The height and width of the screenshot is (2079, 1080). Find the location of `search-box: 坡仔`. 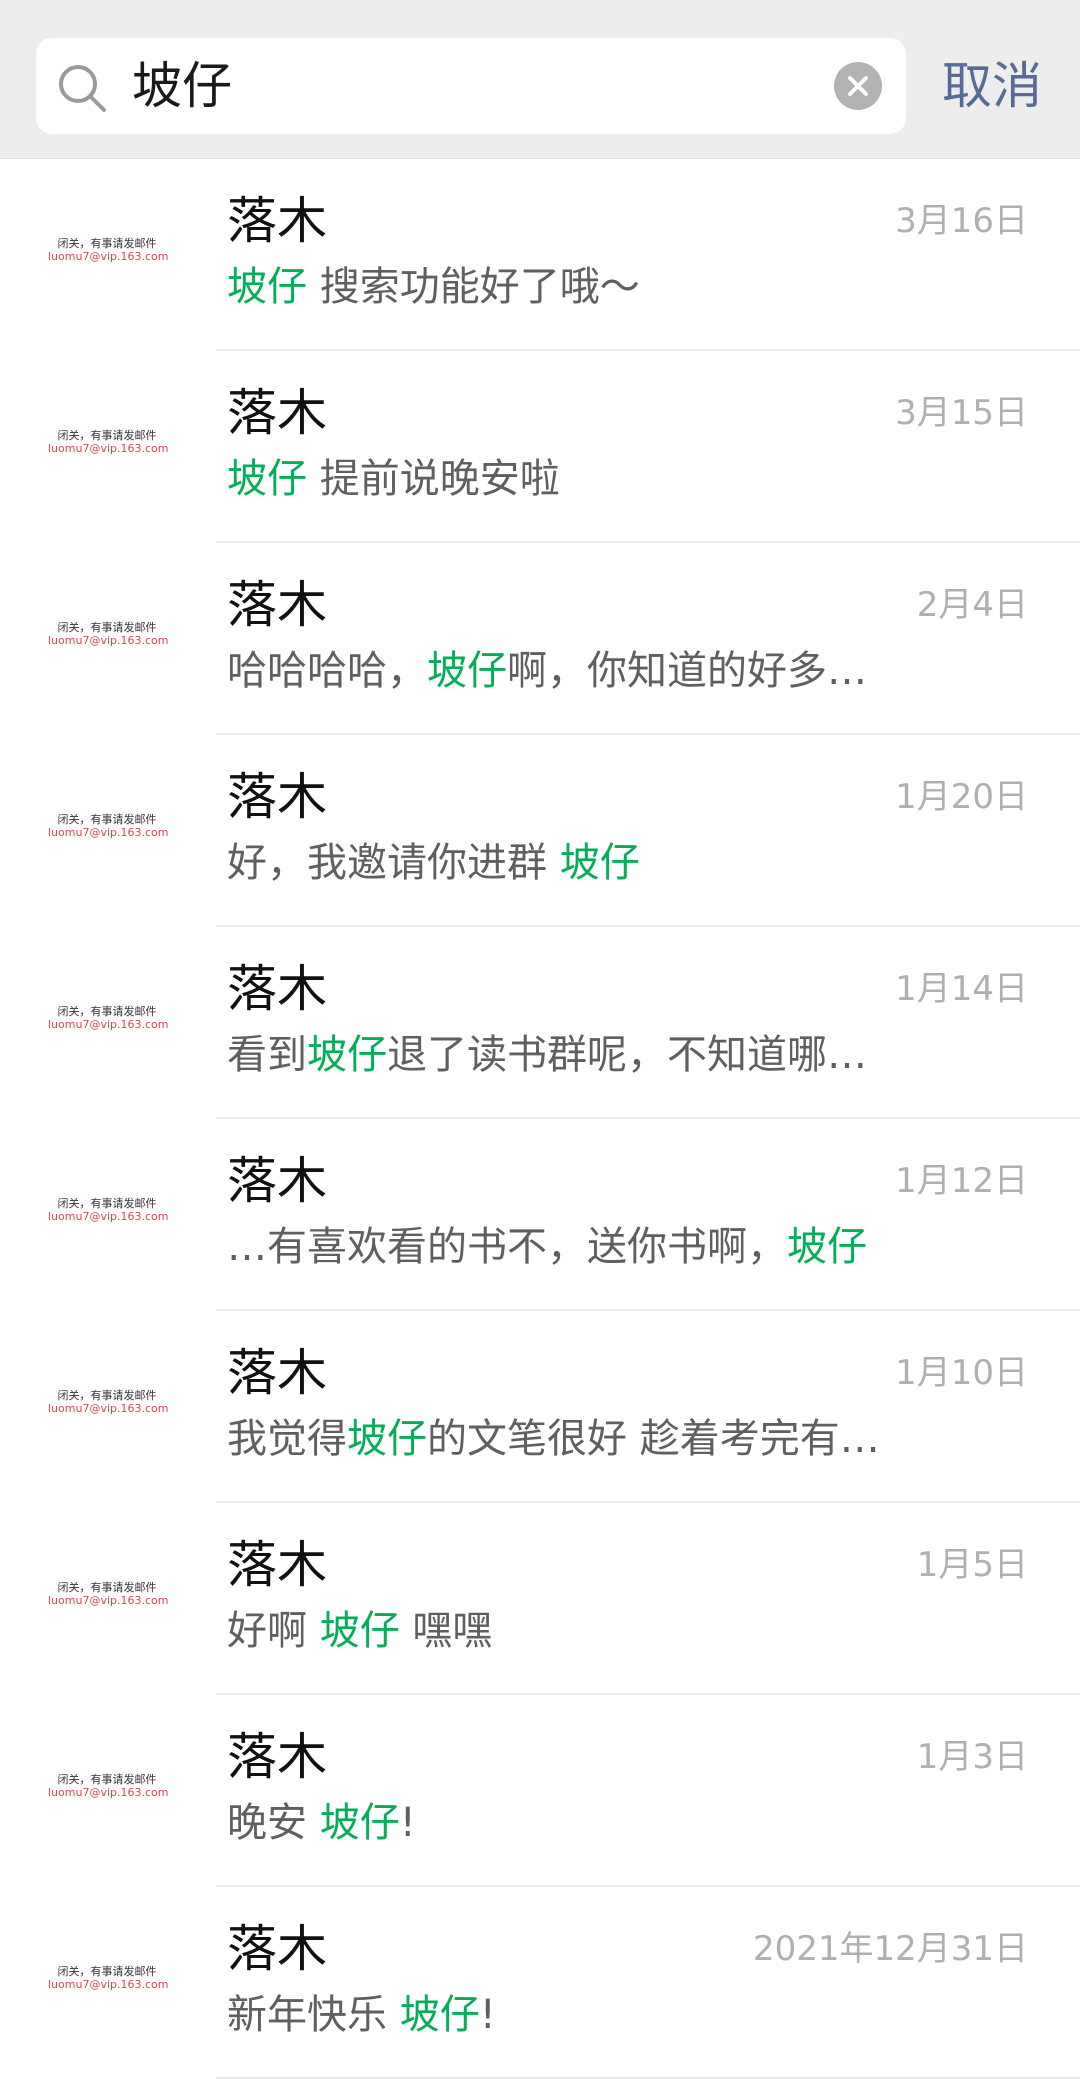

search-box: 坡仔 is located at coordinates (471, 86).